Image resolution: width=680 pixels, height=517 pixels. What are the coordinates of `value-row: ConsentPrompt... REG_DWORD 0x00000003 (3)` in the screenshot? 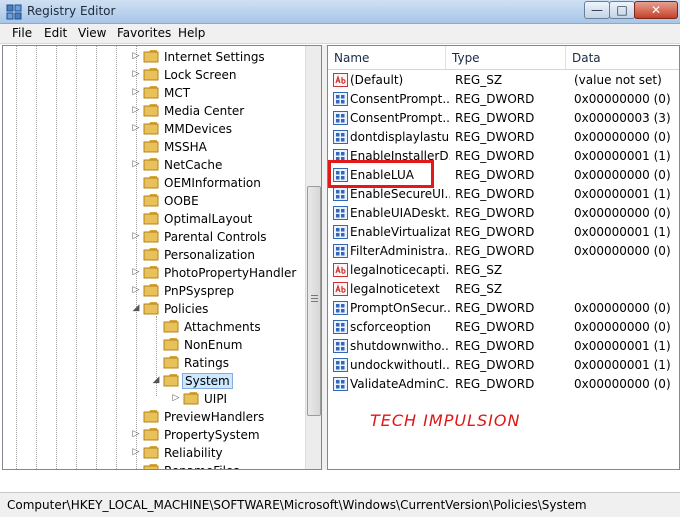 It's located at (503, 118).